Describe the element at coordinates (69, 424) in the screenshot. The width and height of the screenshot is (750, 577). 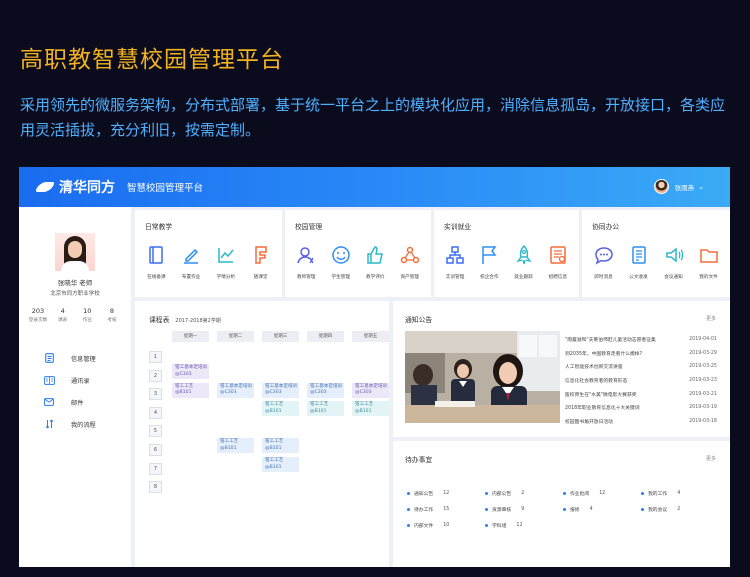
I see `menu-item-flow: 我的流程` at that location.